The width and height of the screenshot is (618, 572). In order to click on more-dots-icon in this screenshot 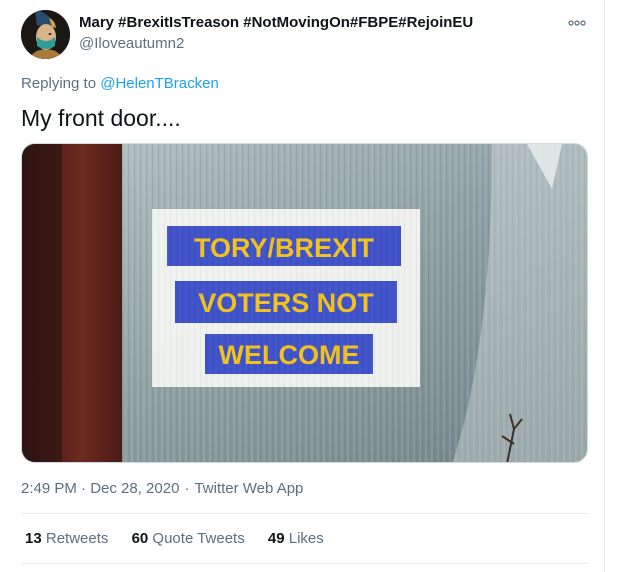, I will do `click(577, 23)`.